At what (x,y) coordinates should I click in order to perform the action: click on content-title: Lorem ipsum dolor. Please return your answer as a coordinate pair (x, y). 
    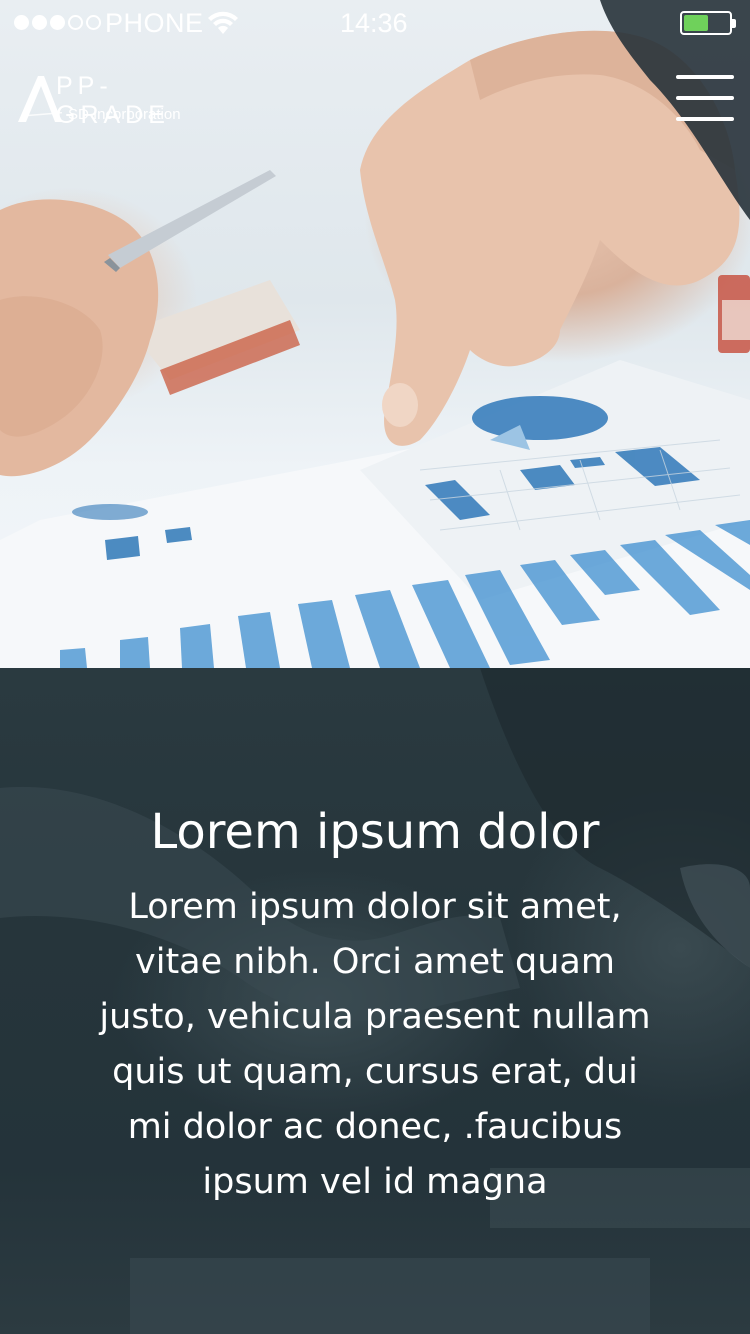
    Looking at the image, I should click on (375, 832).